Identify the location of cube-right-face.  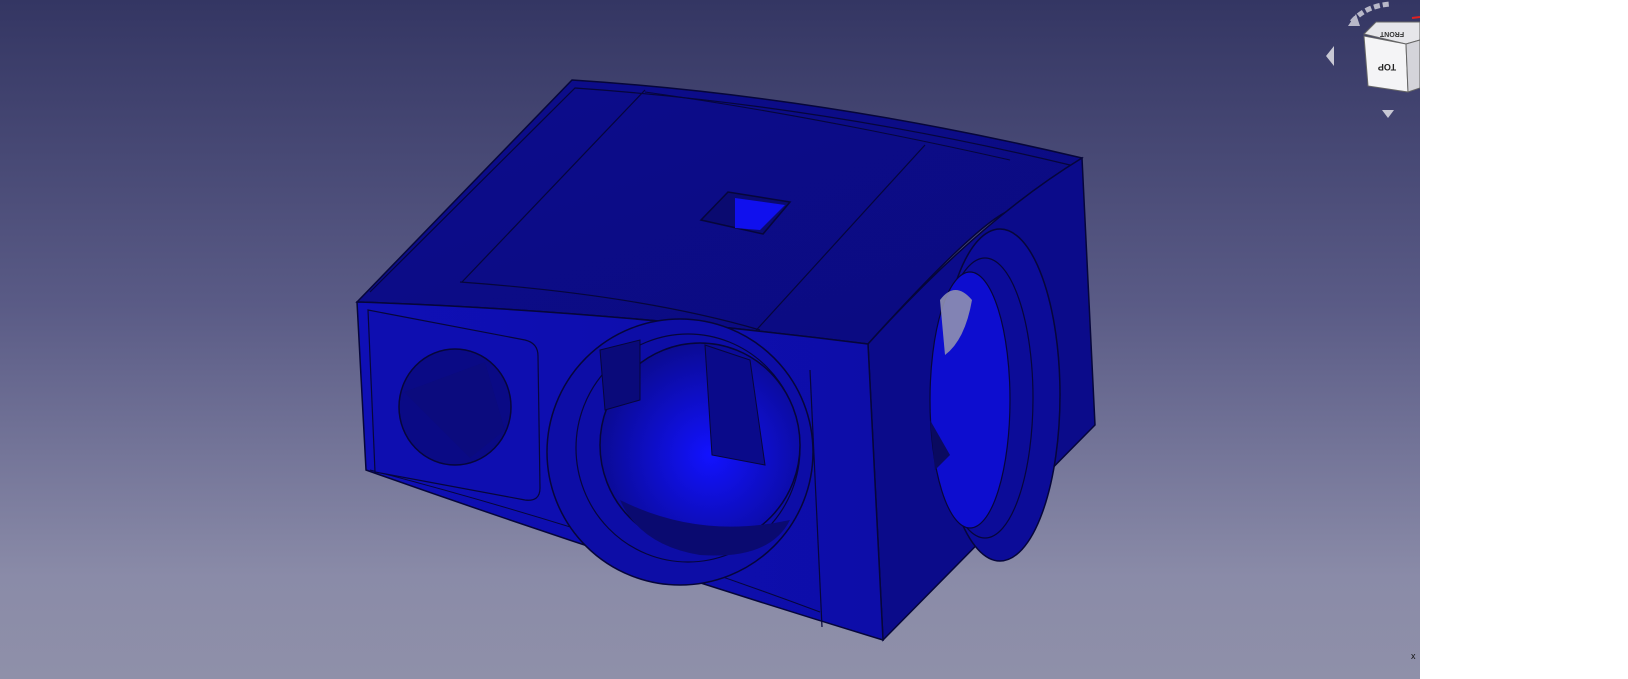
(1412, 66).